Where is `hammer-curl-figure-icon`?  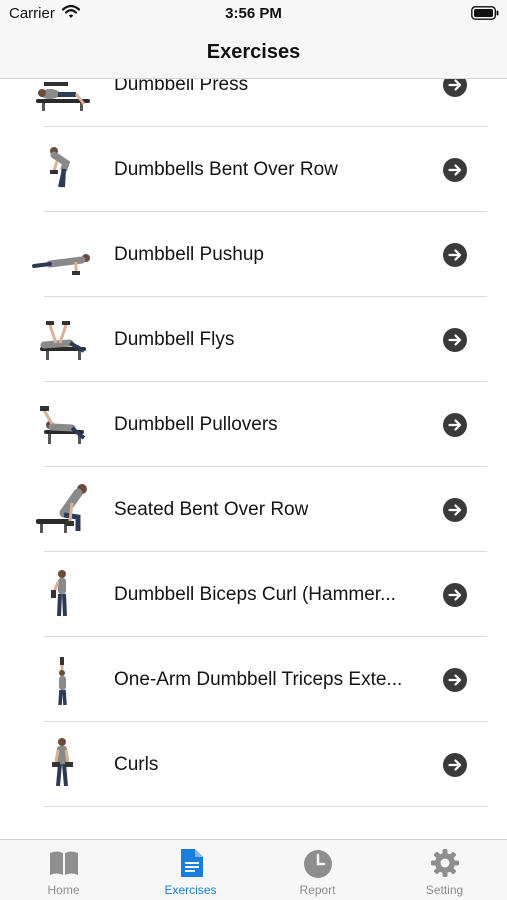 hammer-curl-figure-icon is located at coordinates (59, 593).